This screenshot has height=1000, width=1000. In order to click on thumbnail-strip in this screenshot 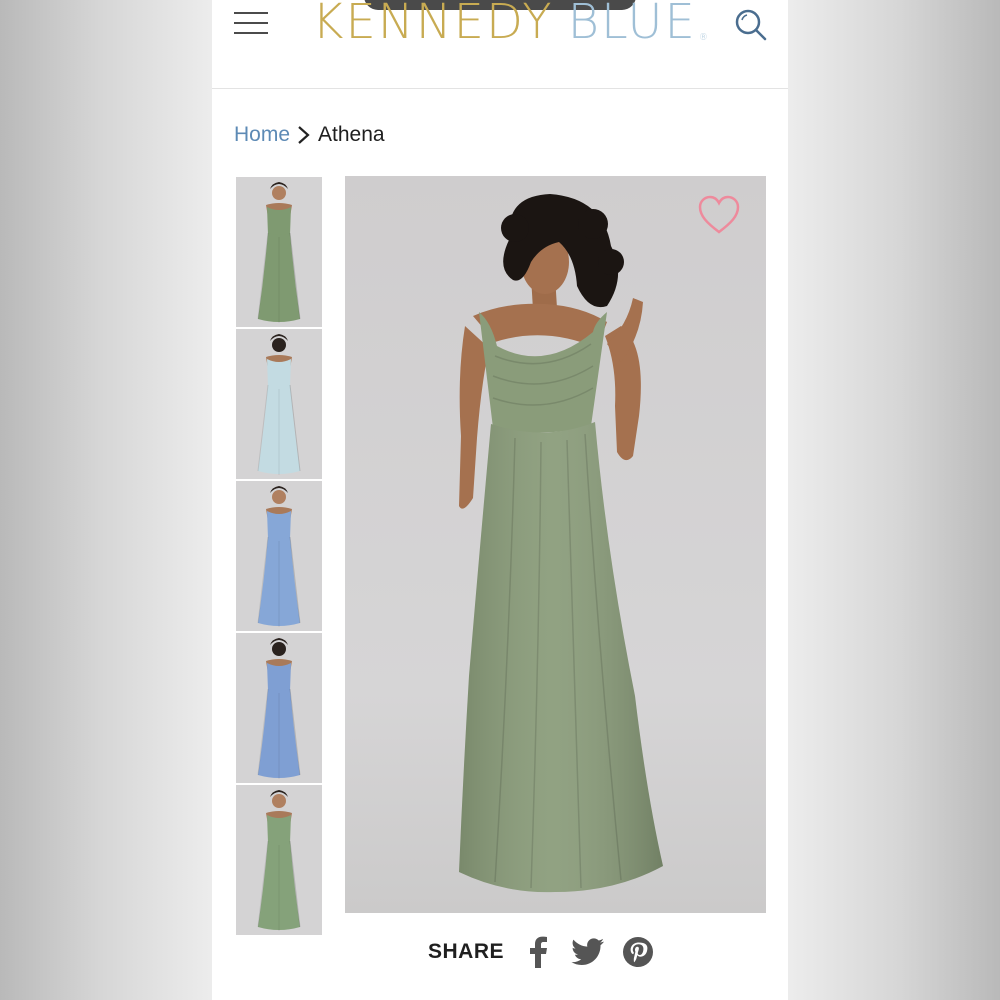, I will do `click(279, 557)`.